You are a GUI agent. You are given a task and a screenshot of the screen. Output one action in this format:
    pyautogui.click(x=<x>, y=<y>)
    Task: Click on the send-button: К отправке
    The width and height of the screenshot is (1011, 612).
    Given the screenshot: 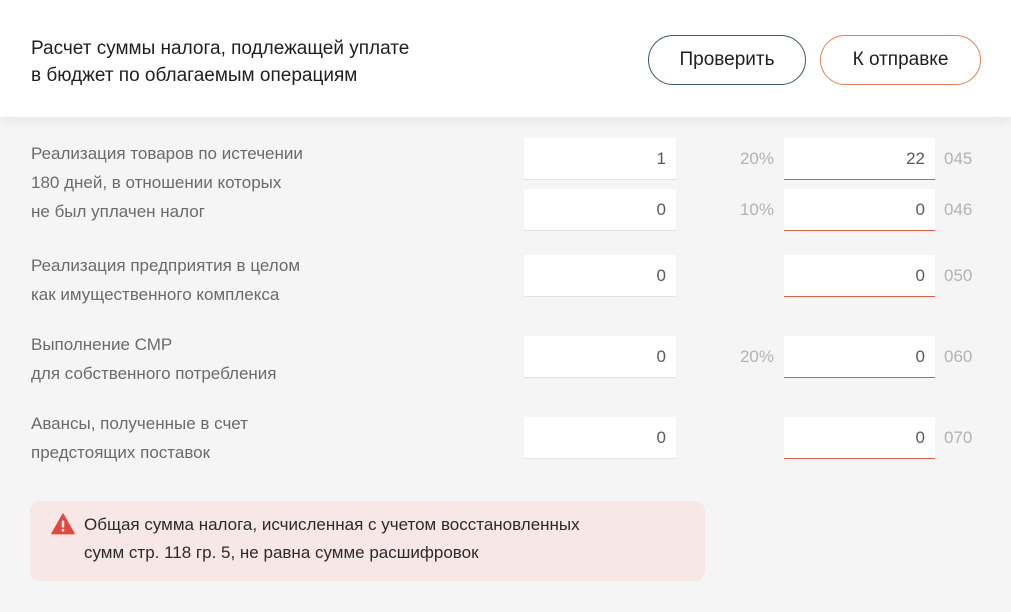 What is the action you would take?
    pyautogui.click(x=900, y=60)
    